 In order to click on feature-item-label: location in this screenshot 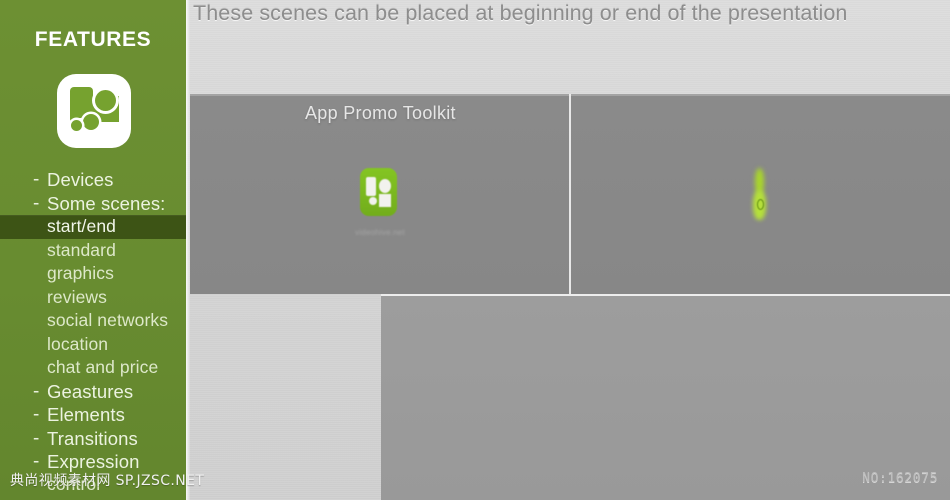, I will do `click(78, 343)`.